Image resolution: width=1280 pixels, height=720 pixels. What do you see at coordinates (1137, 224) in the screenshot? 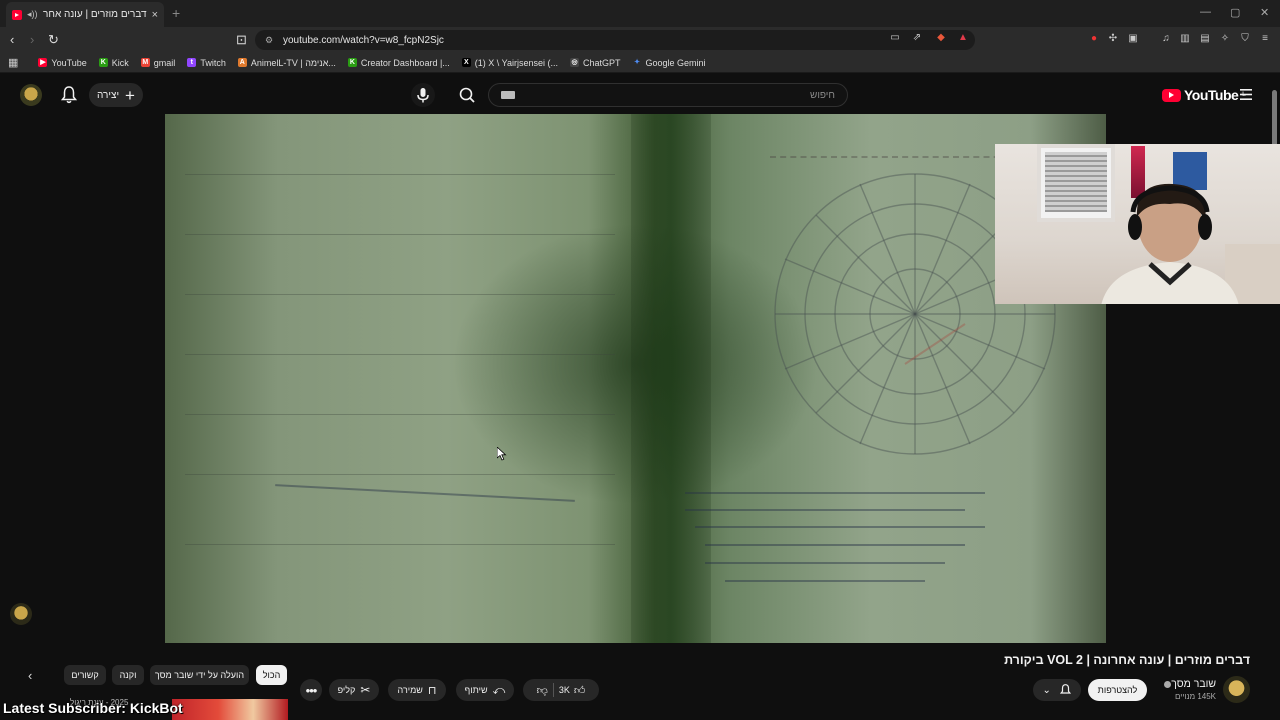
I see `webcam-overlay` at bounding box center [1137, 224].